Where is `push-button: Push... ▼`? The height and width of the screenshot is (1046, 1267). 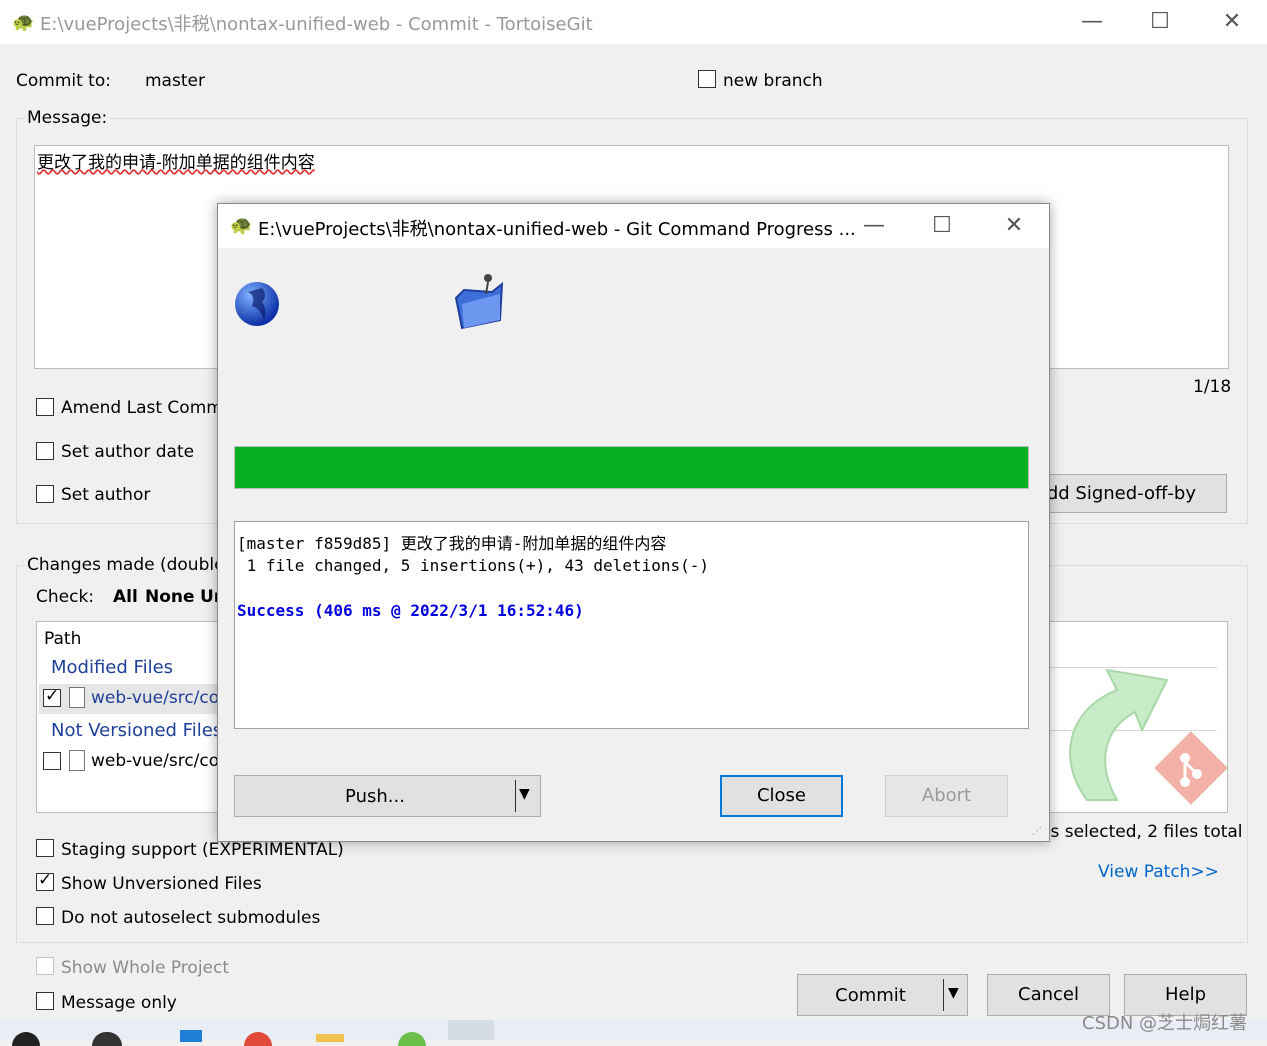 push-button: Push... ▼ is located at coordinates (387, 796).